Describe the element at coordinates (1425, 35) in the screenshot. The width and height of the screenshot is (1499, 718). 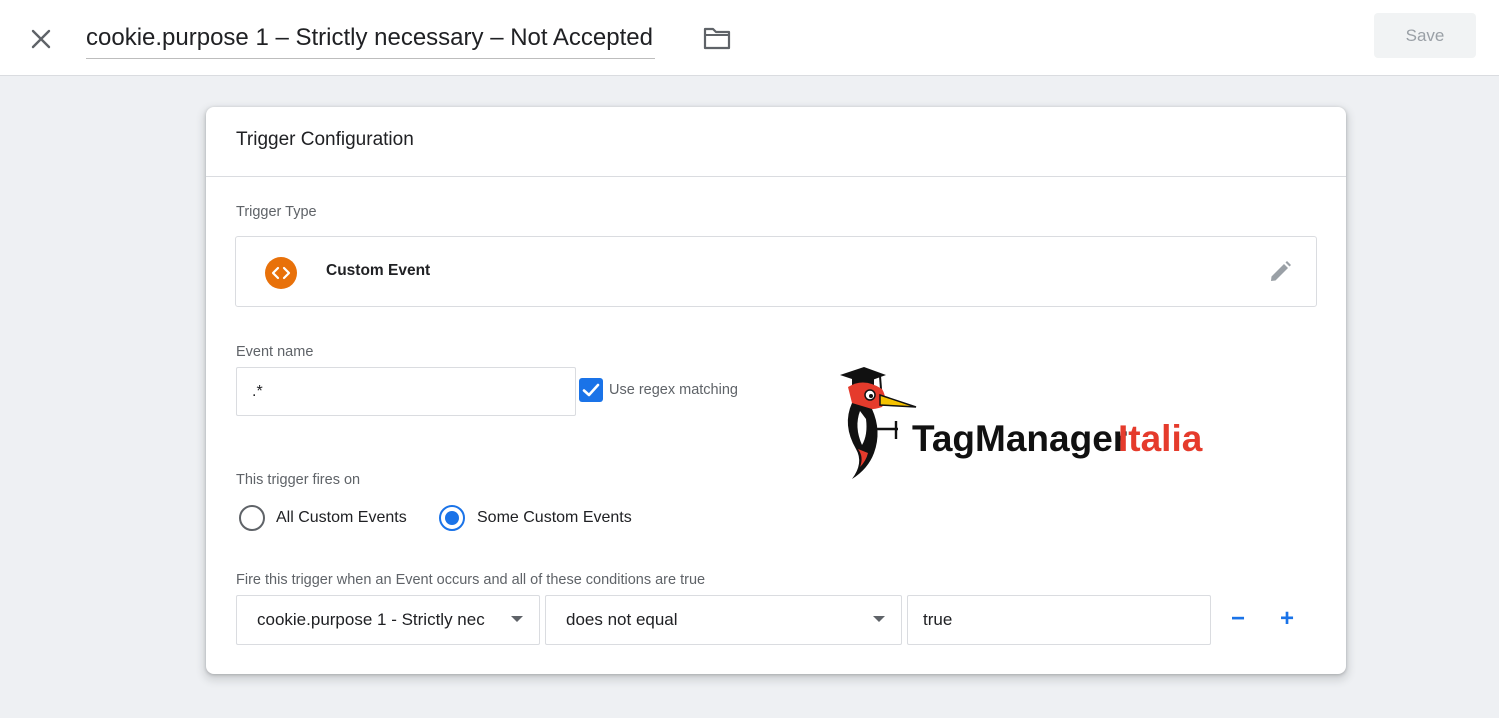
I see `save-button: Save` at that location.